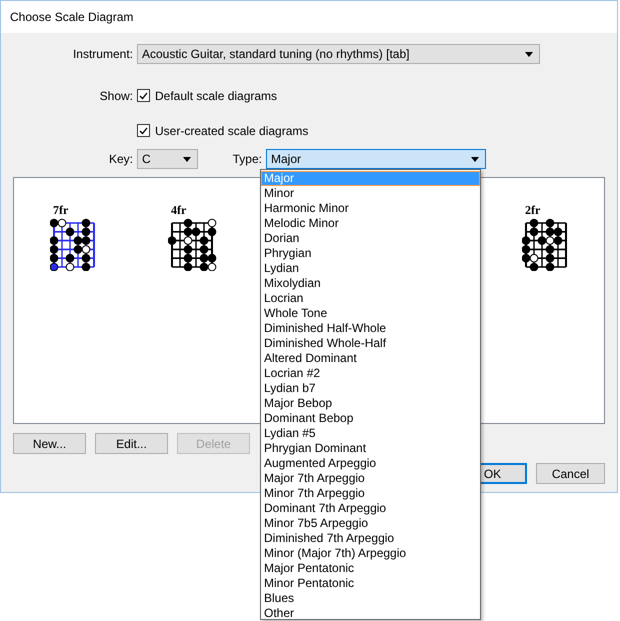 The image size is (620, 621). What do you see at coordinates (370, 403) in the screenshot?
I see `dropdown-option: Major Bebop` at bounding box center [370, 403].